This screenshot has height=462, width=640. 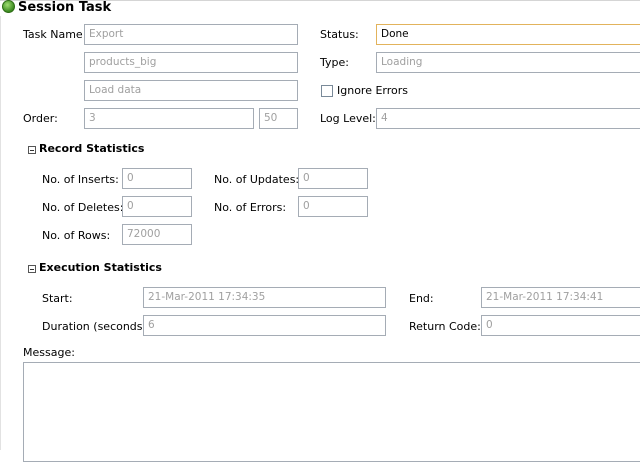 What do you see at coordinates (339, 34) in the screenshot?
I see `status-label: Status:` at bounding box center [339, 34].